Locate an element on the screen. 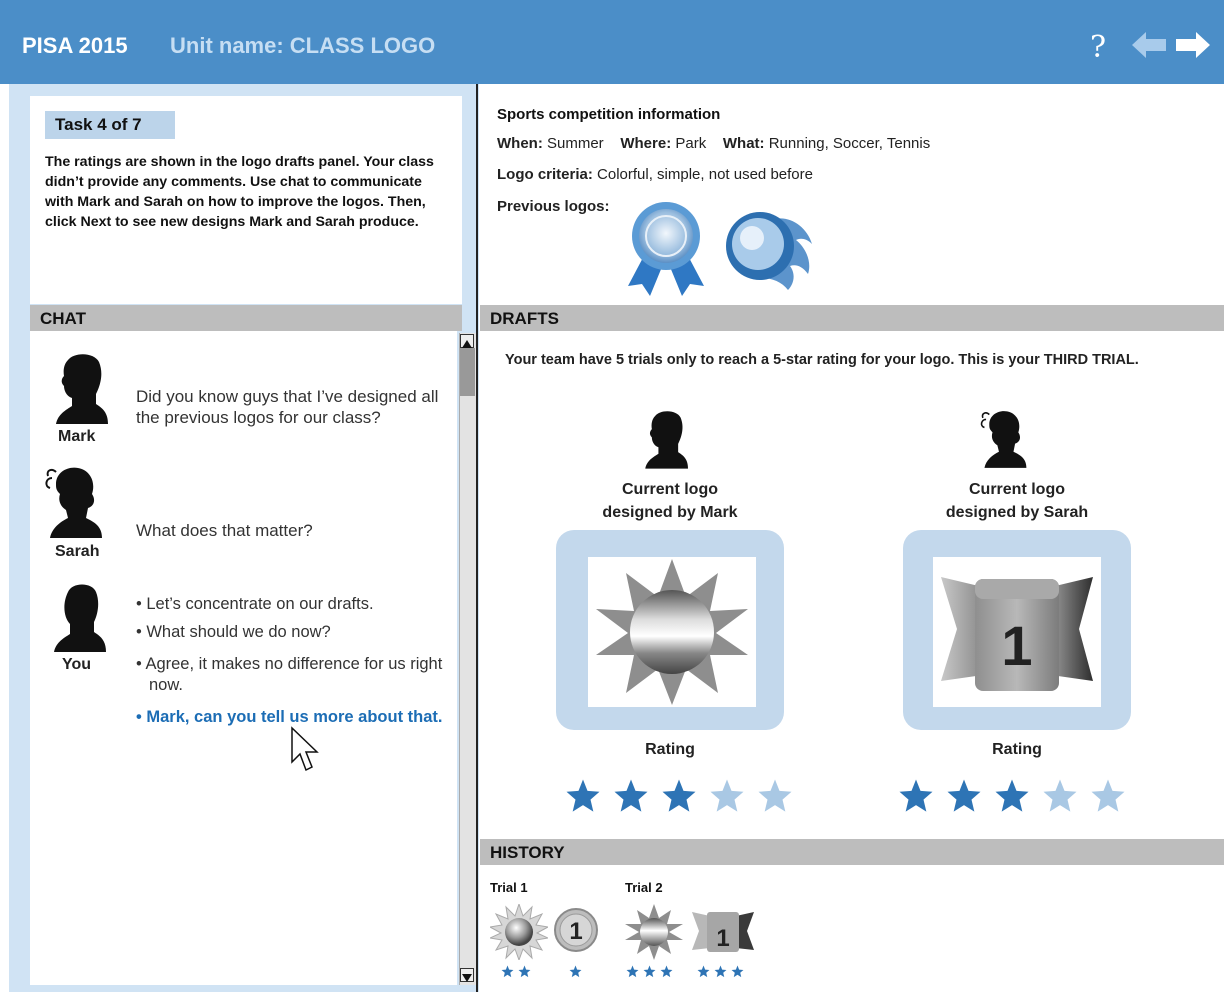  when-value: Summer is located at coordinates (575, 143).